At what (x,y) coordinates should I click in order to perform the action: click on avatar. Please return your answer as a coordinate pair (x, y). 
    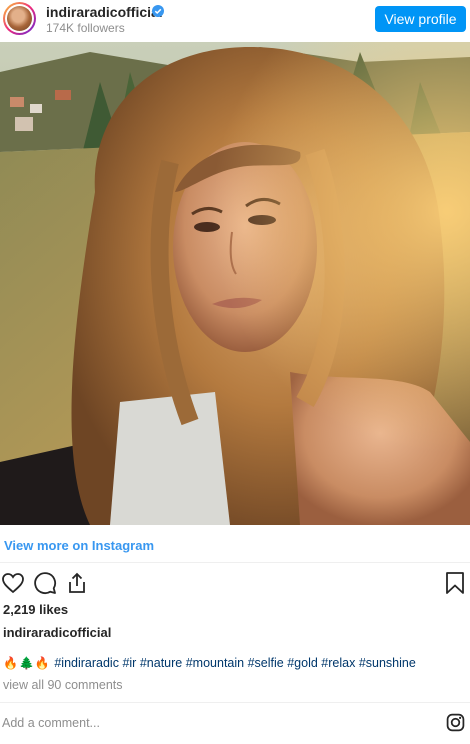
    Looking at the image, I should click on (19, 18).